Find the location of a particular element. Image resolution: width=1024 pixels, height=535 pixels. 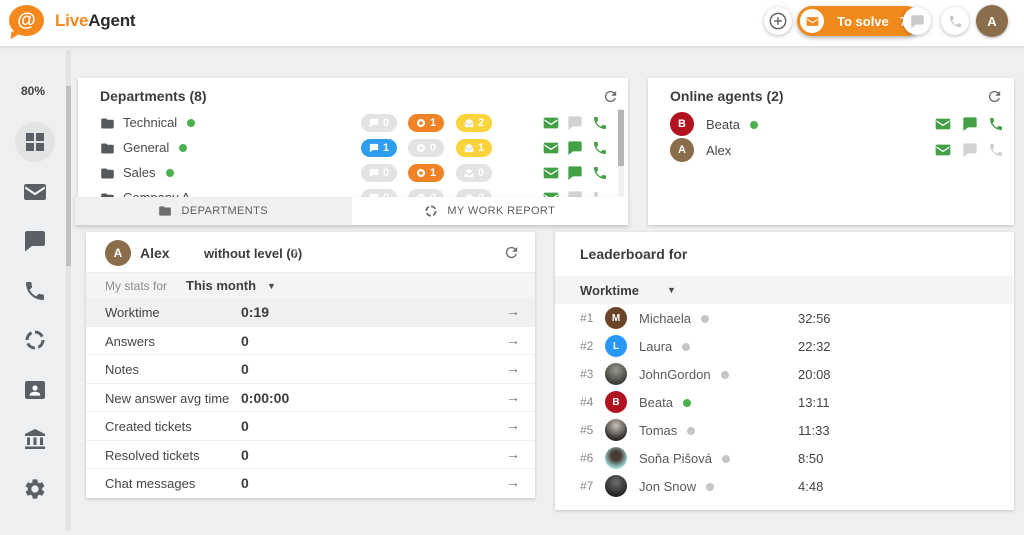

stat-row: Chat messages 0 → is located at coordinates (310, 483).